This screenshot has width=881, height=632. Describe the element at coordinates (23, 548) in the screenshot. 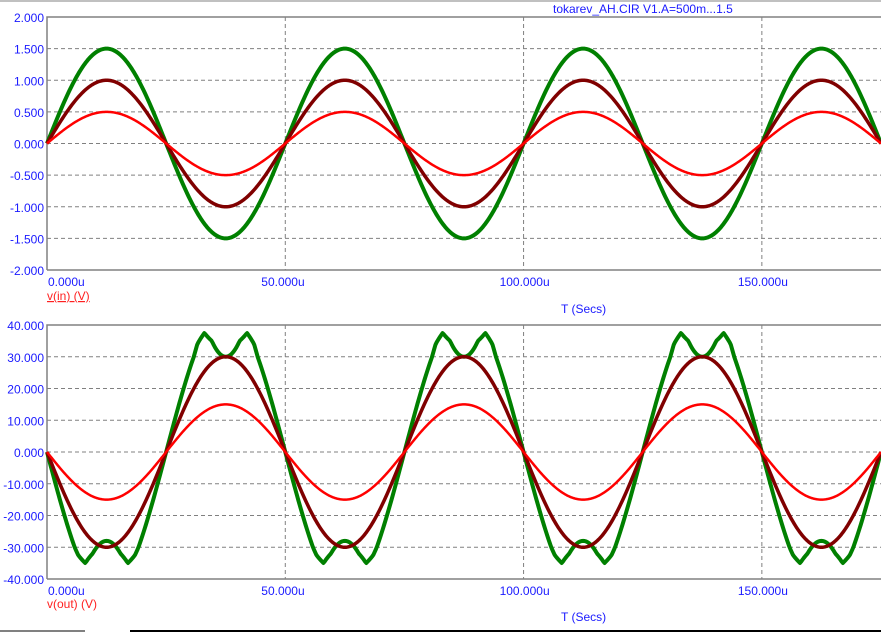

I see `y-tick-label: -30.000` at that location.